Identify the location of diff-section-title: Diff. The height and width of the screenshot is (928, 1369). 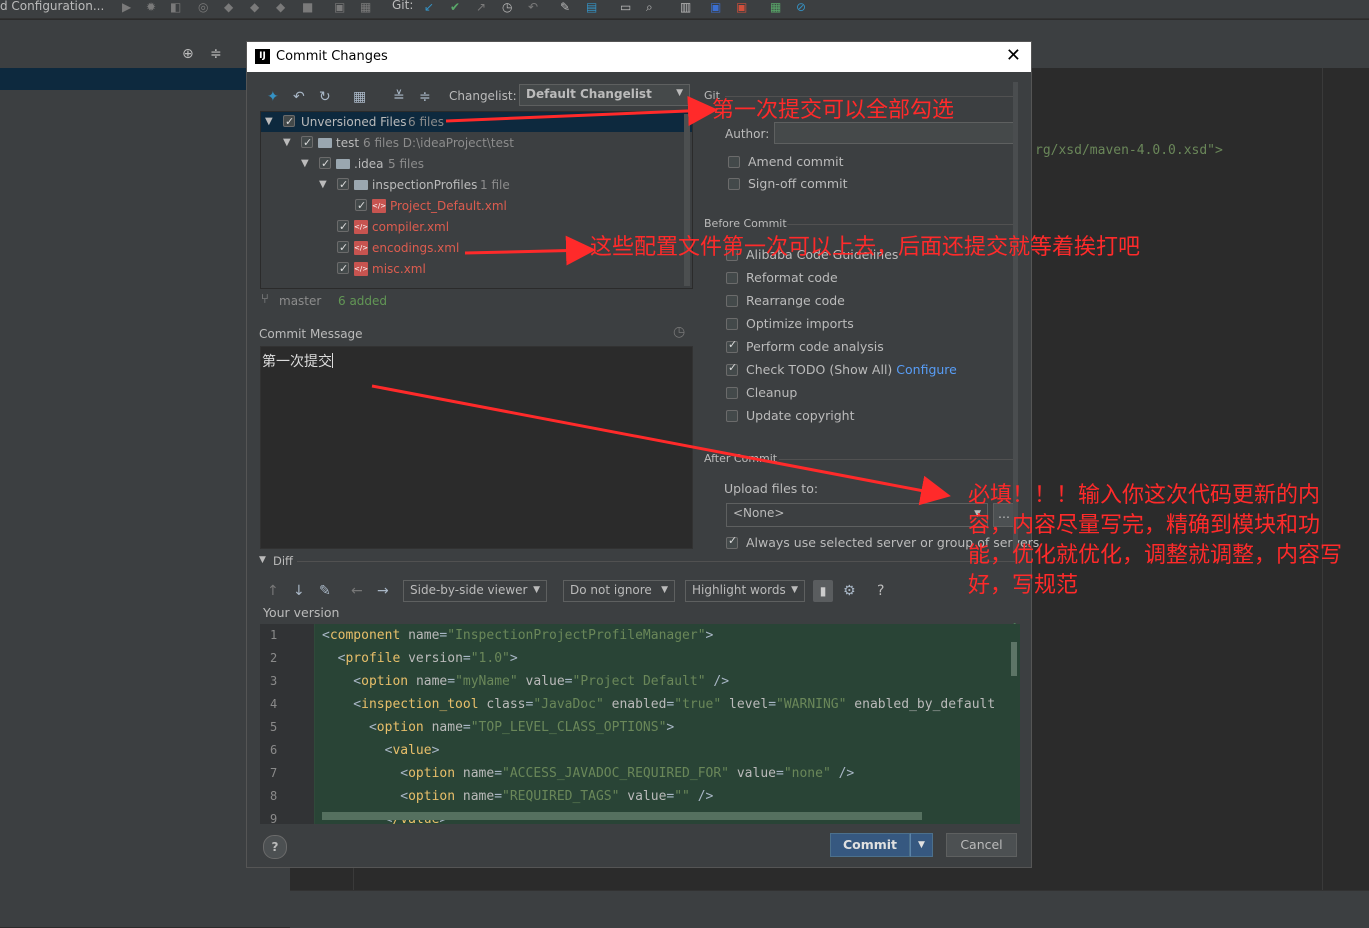
(283, 561).